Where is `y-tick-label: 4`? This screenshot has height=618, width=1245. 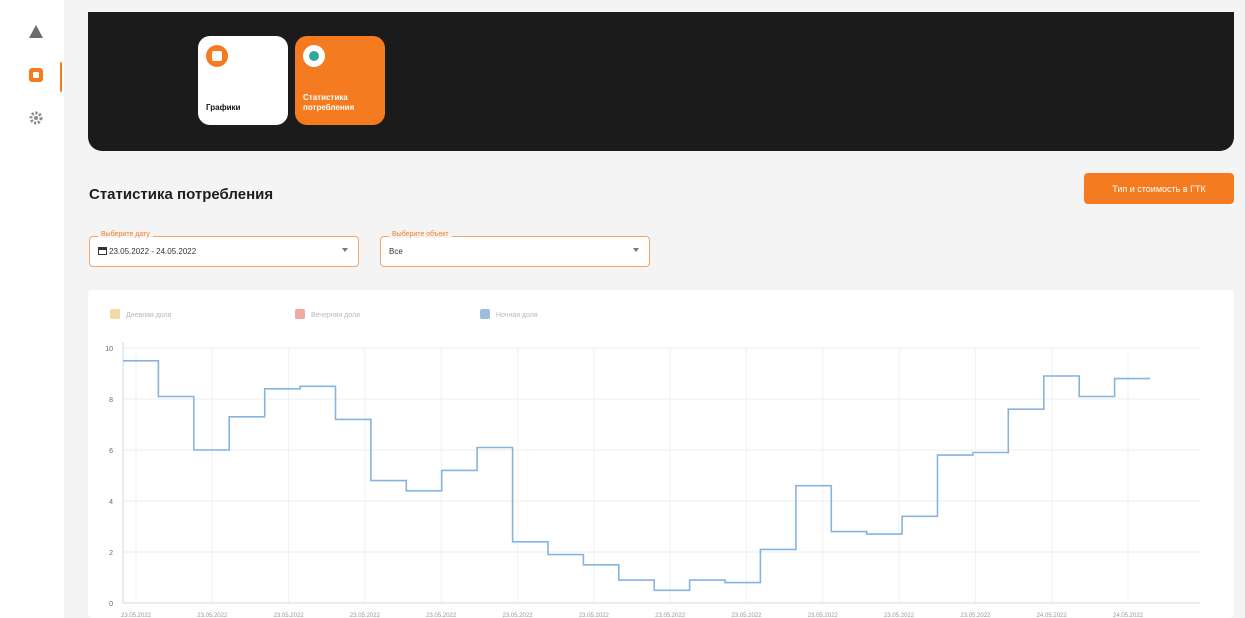
y-tick-label: 4 is located at coordinates (111, 502).